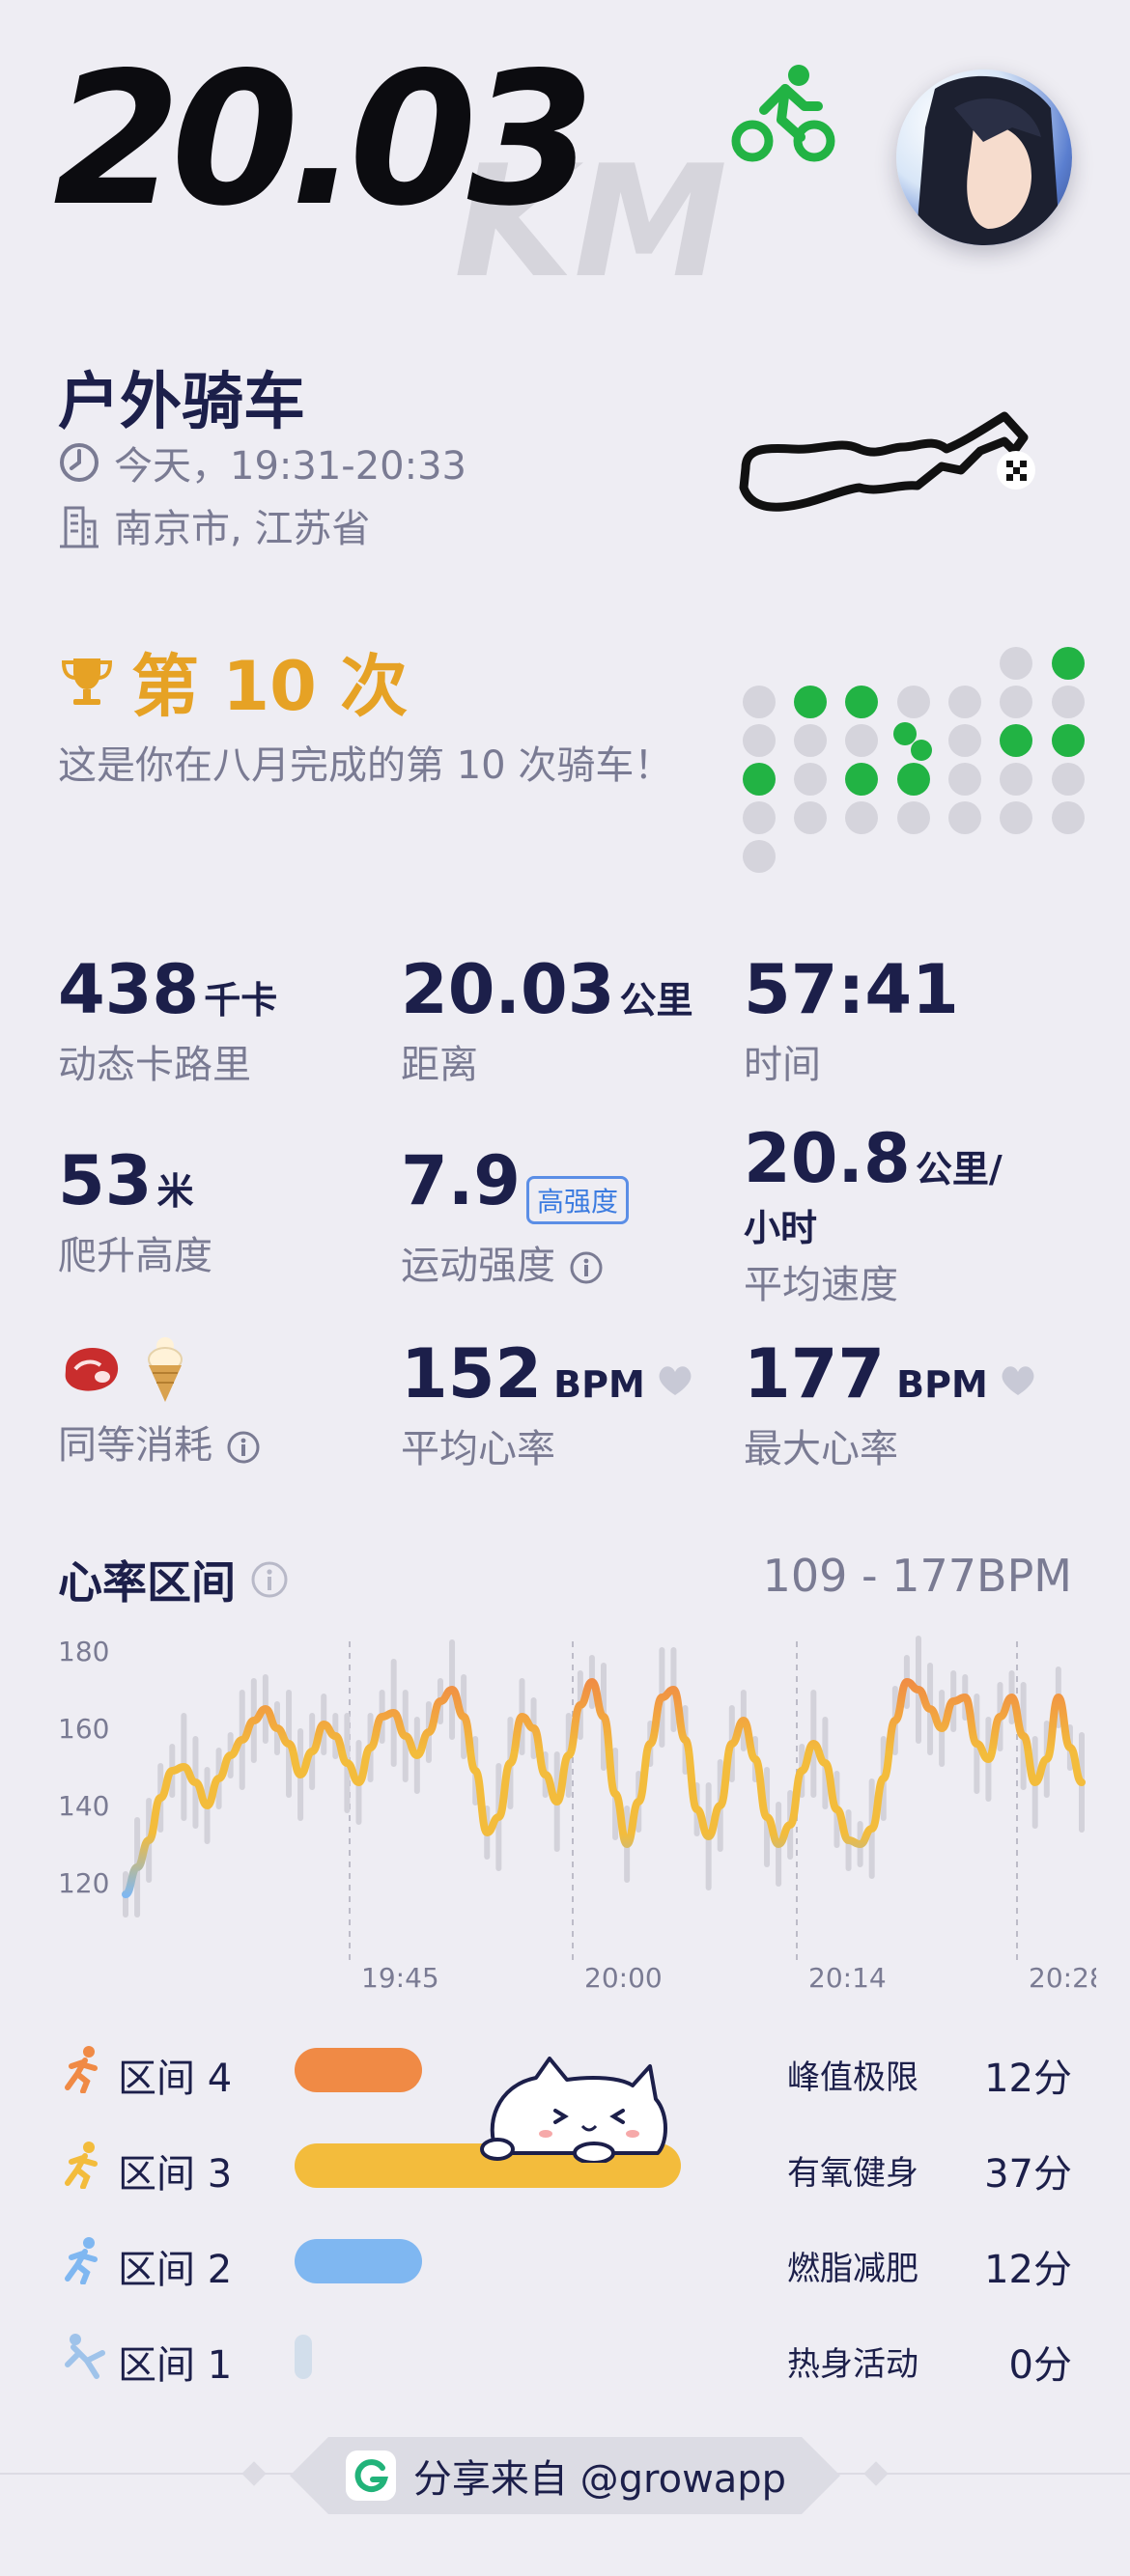  What do you see at coordinates (175, 1192) in the screenshot?
I see `elevation-unit: 米` at bounding box center [175, 1192].